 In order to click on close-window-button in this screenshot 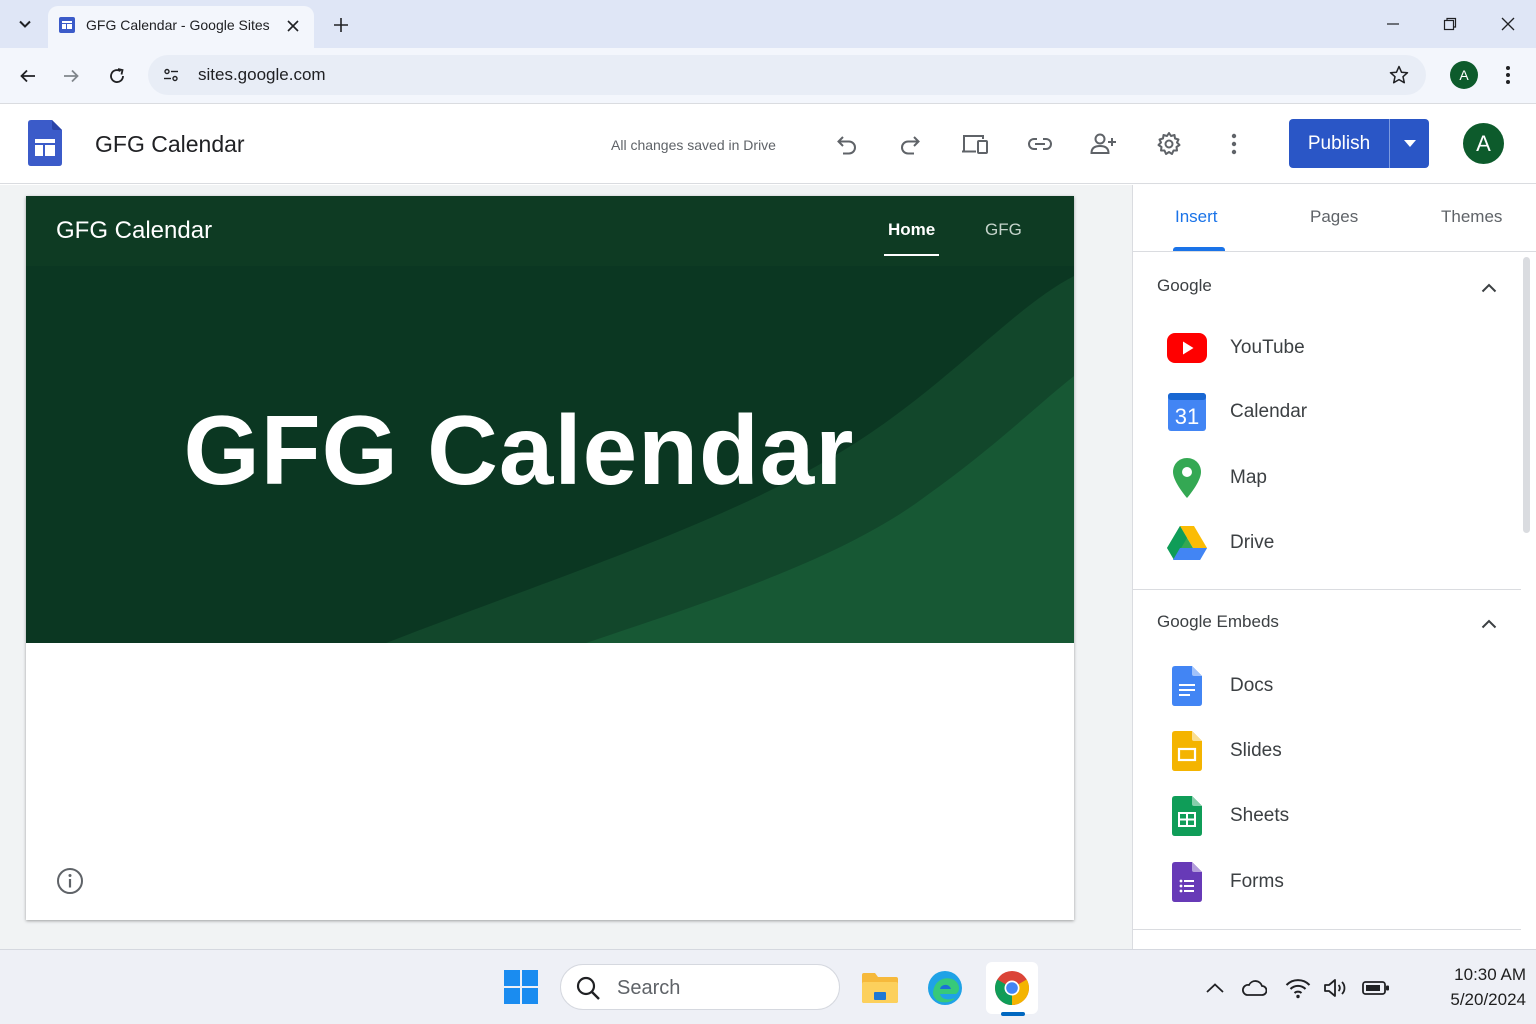, I will do `click(1508, 24)`.